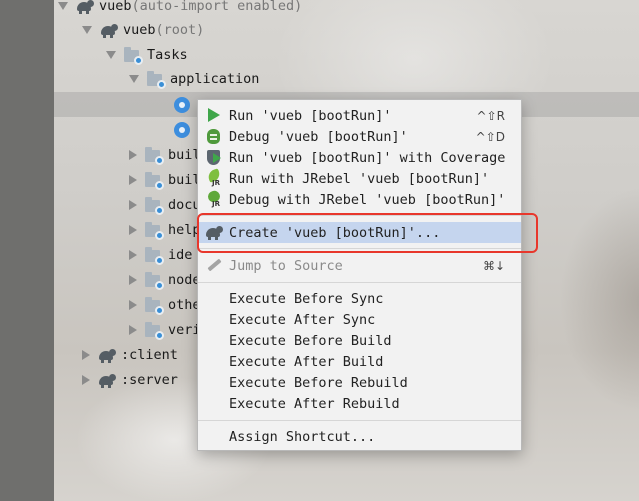 This screenshot has height=501, width=639. I want to click on tree-row-tasks: Tasks, so click(147, 54).